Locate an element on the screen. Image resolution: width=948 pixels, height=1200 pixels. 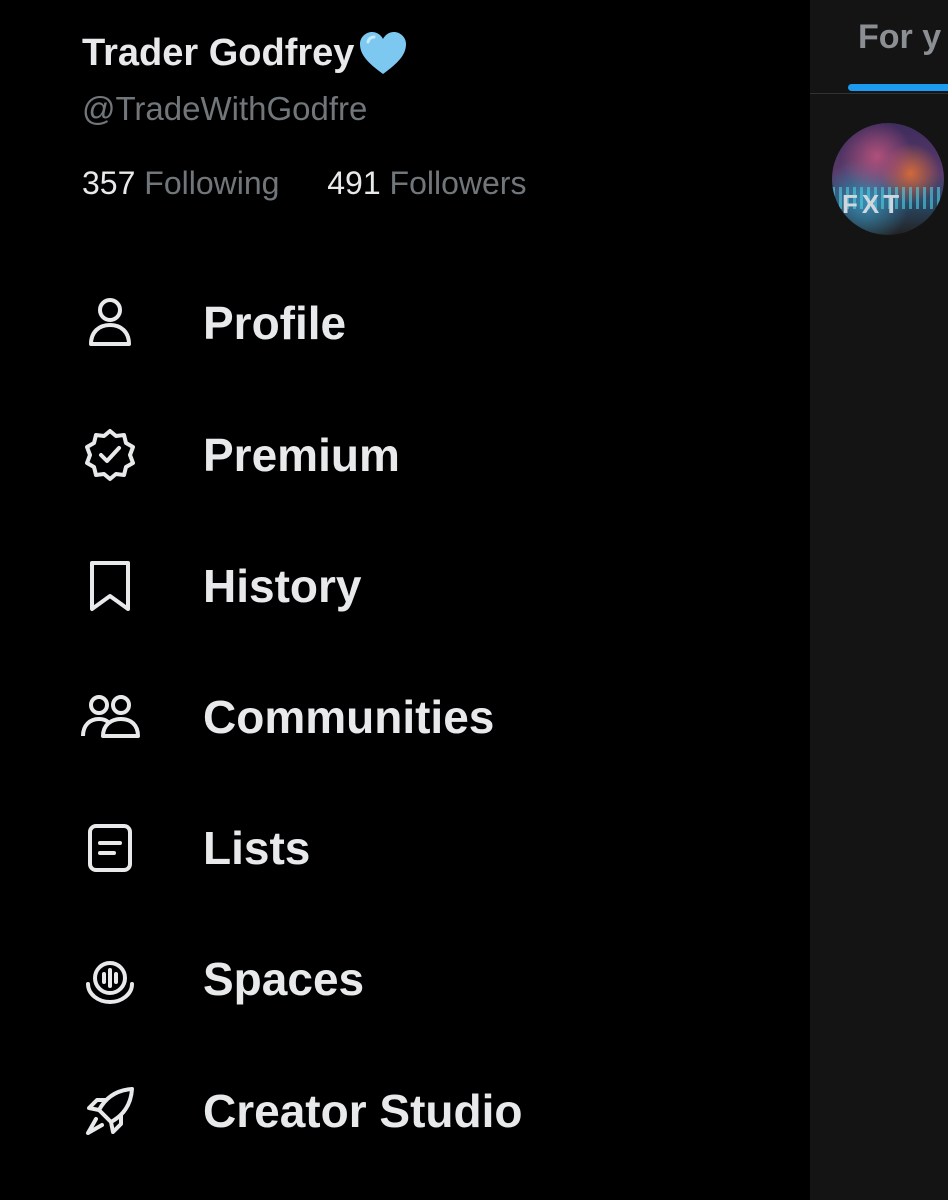
avatar-logo-text: FXT is located at coordinates (873, 204).